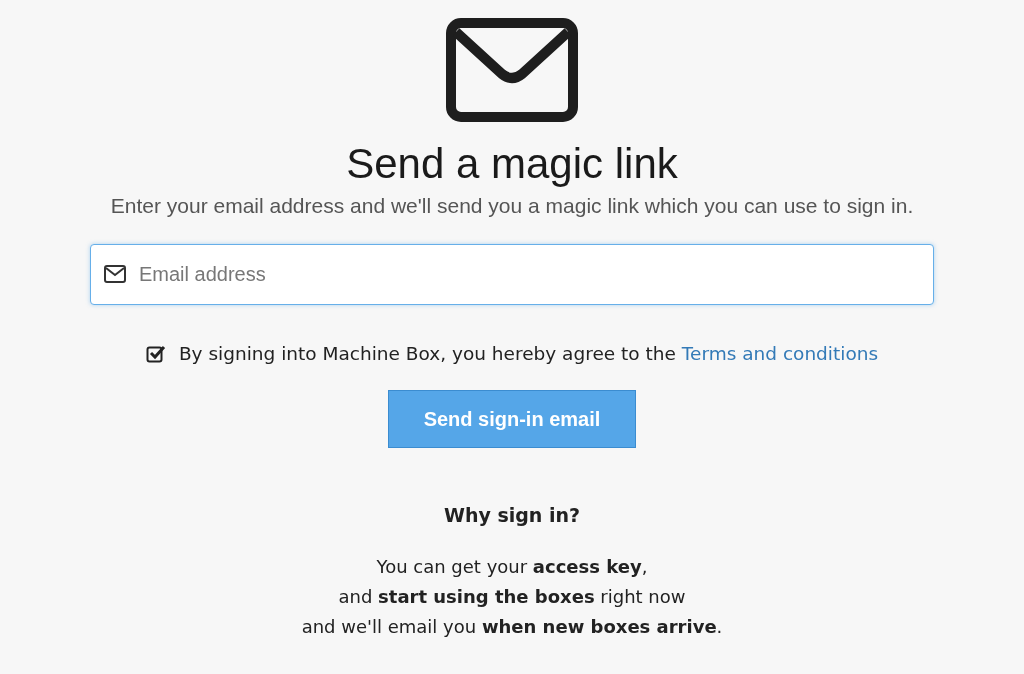 This screenshot has width=1024, height=674. Describe the element at coordinates (512, 206) in the screenshot. I see `subtitle: Enter your email address and we'll send you a magic link which you can use to sign in.` at that location.